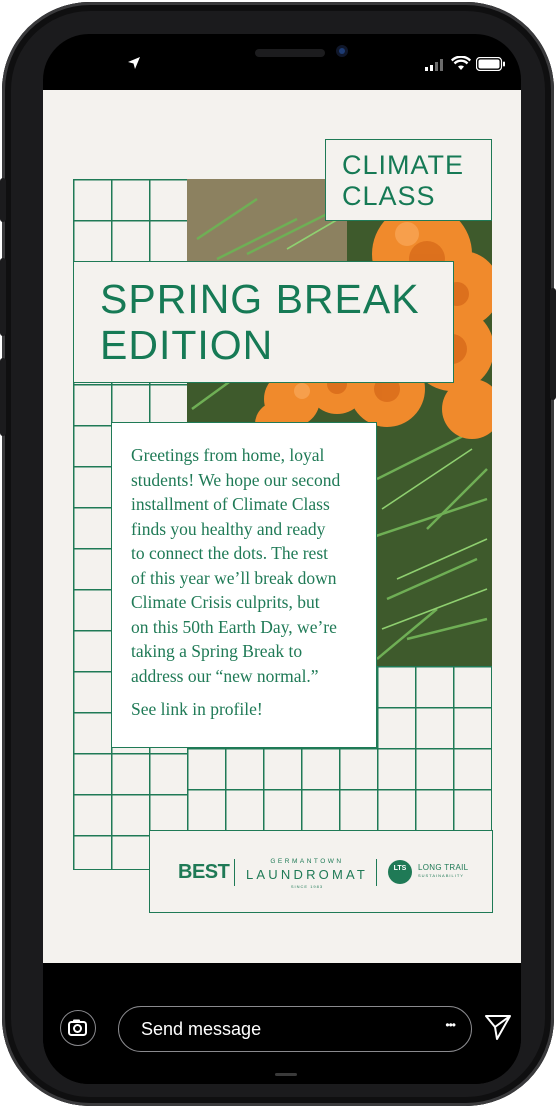  I want to click on location-arrow-icon, so click(134, 65).